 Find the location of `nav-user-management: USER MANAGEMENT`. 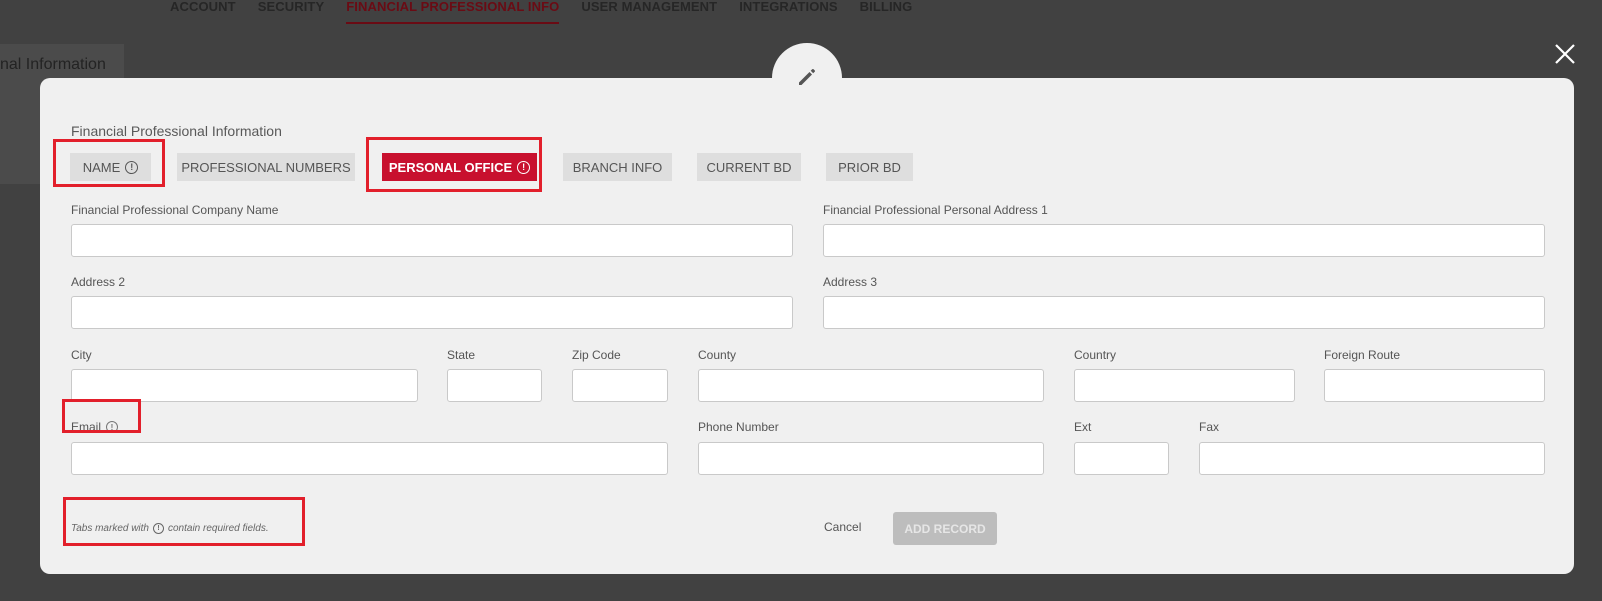

nav-user-management: USER MANAGEMENT is located at coordinates (649, 12).